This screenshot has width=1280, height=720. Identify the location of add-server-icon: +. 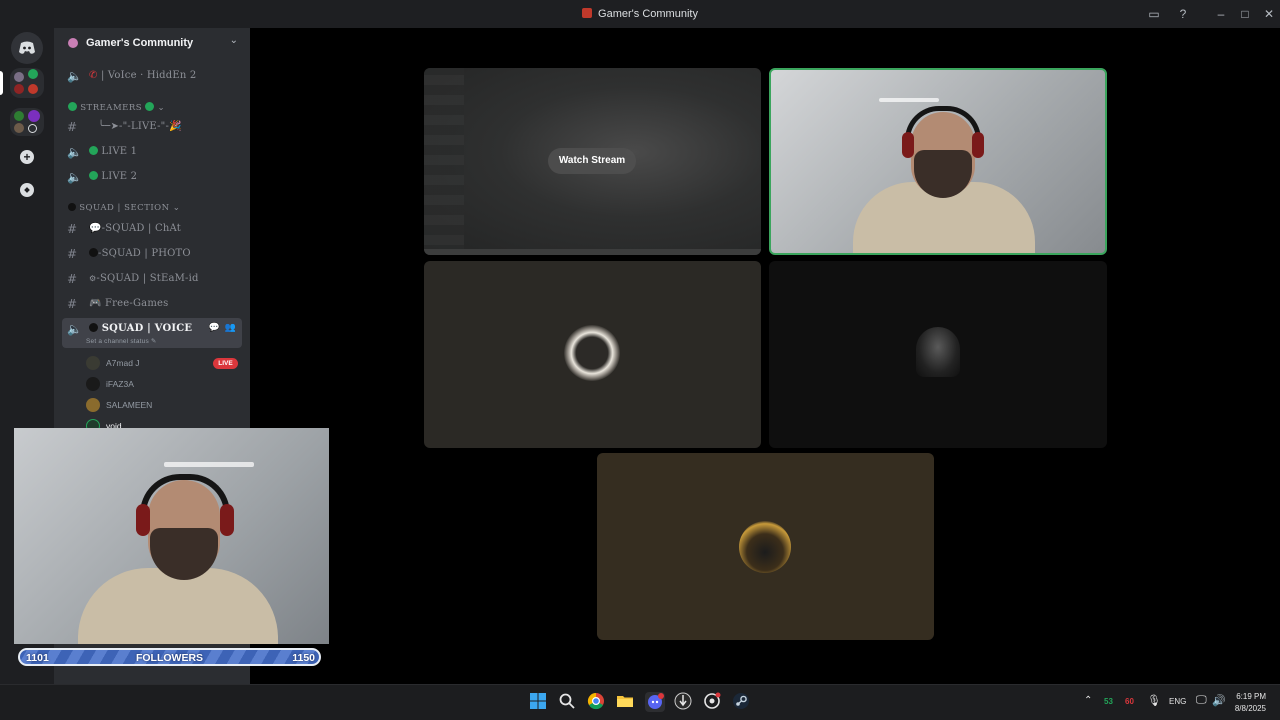
(27, 157).